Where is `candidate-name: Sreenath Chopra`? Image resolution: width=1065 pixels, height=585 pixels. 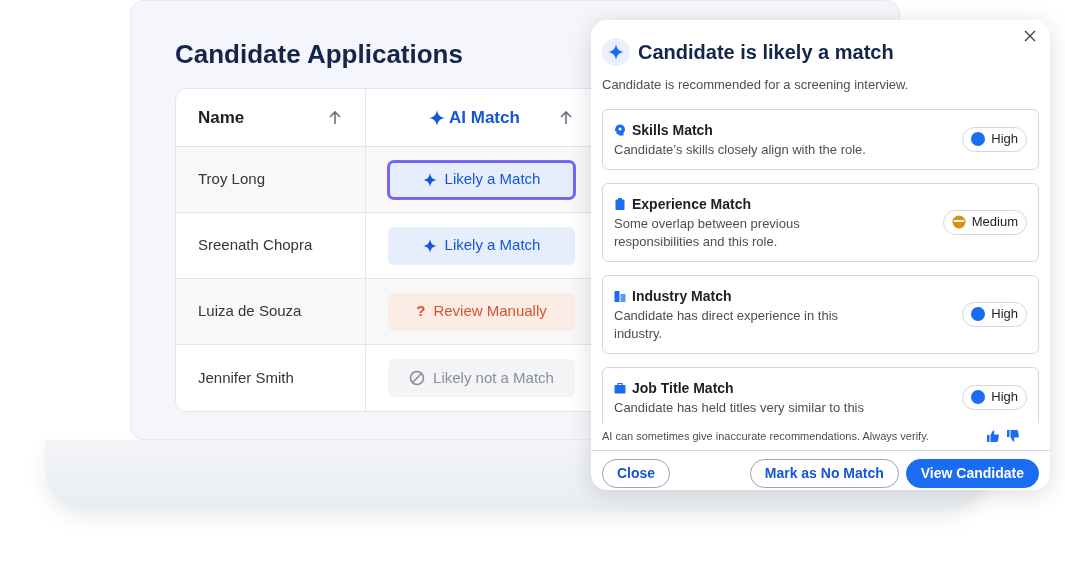
candidate-name: Sreenath Chopra is located at coordinates (255, 245).